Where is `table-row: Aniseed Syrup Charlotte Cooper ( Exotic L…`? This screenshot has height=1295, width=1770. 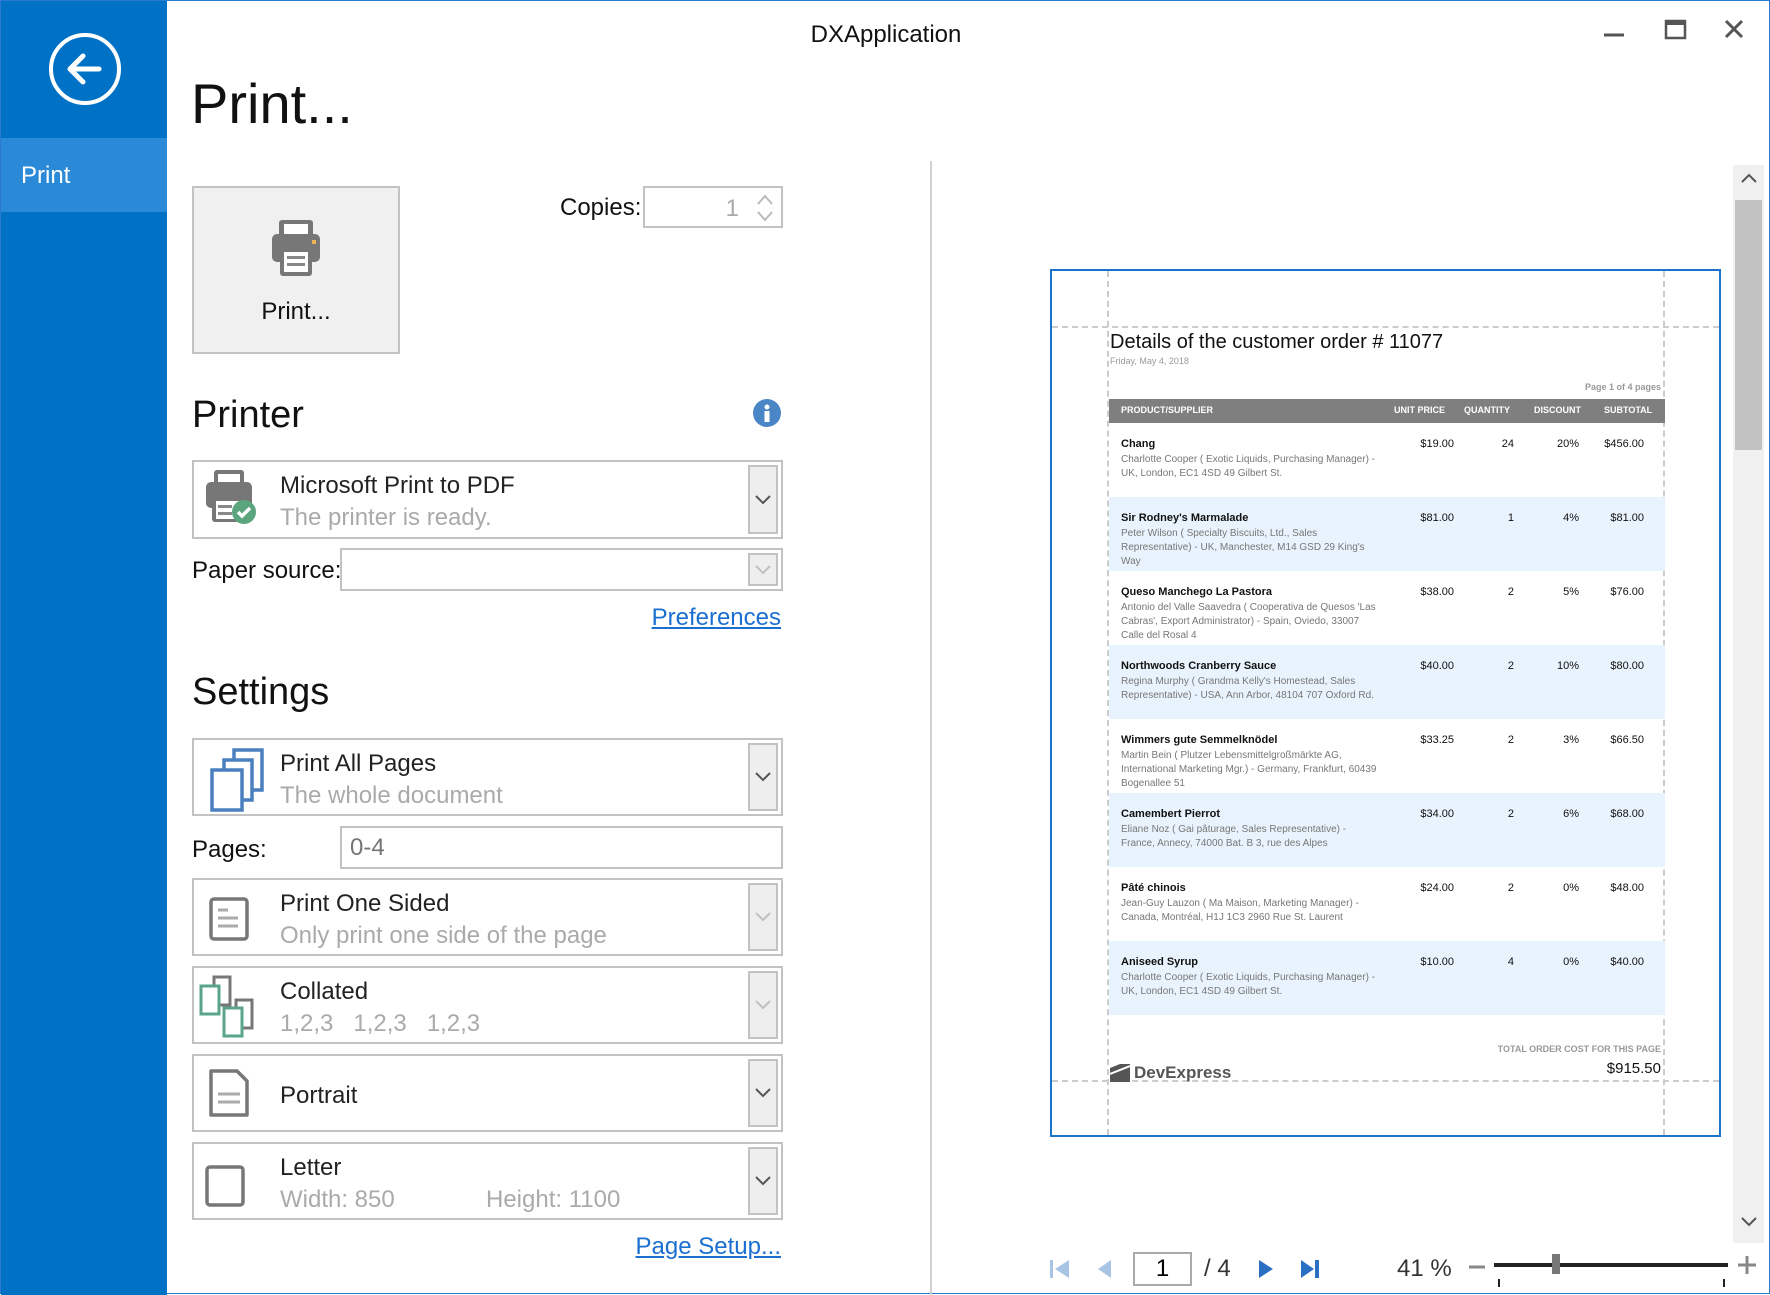 table-row: Aniseed Syrup Charlotte Cooper ( Exotic L… is located at coordinates (1387, 978).